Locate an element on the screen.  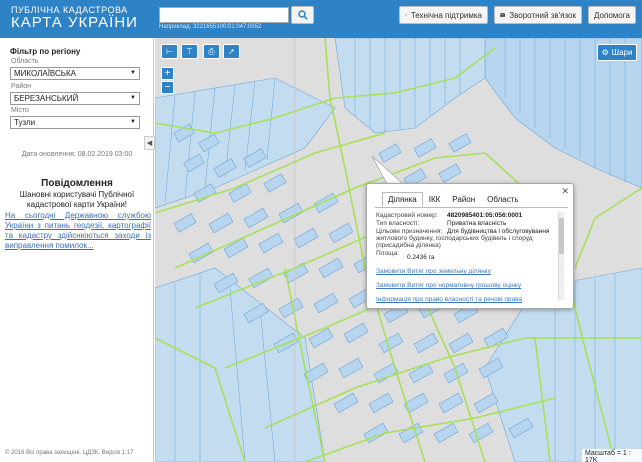
help-button: Допомога is located at coordinates (612, 15).